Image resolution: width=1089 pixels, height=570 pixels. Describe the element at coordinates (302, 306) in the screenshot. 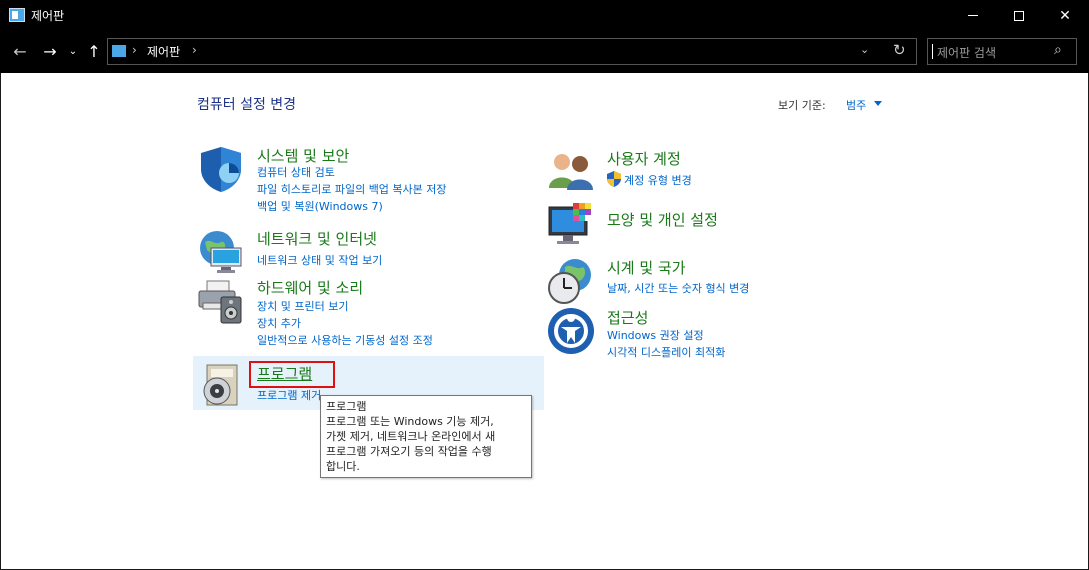

I see `link-devices-printers: 장치 및 프린터 보기` at that location.